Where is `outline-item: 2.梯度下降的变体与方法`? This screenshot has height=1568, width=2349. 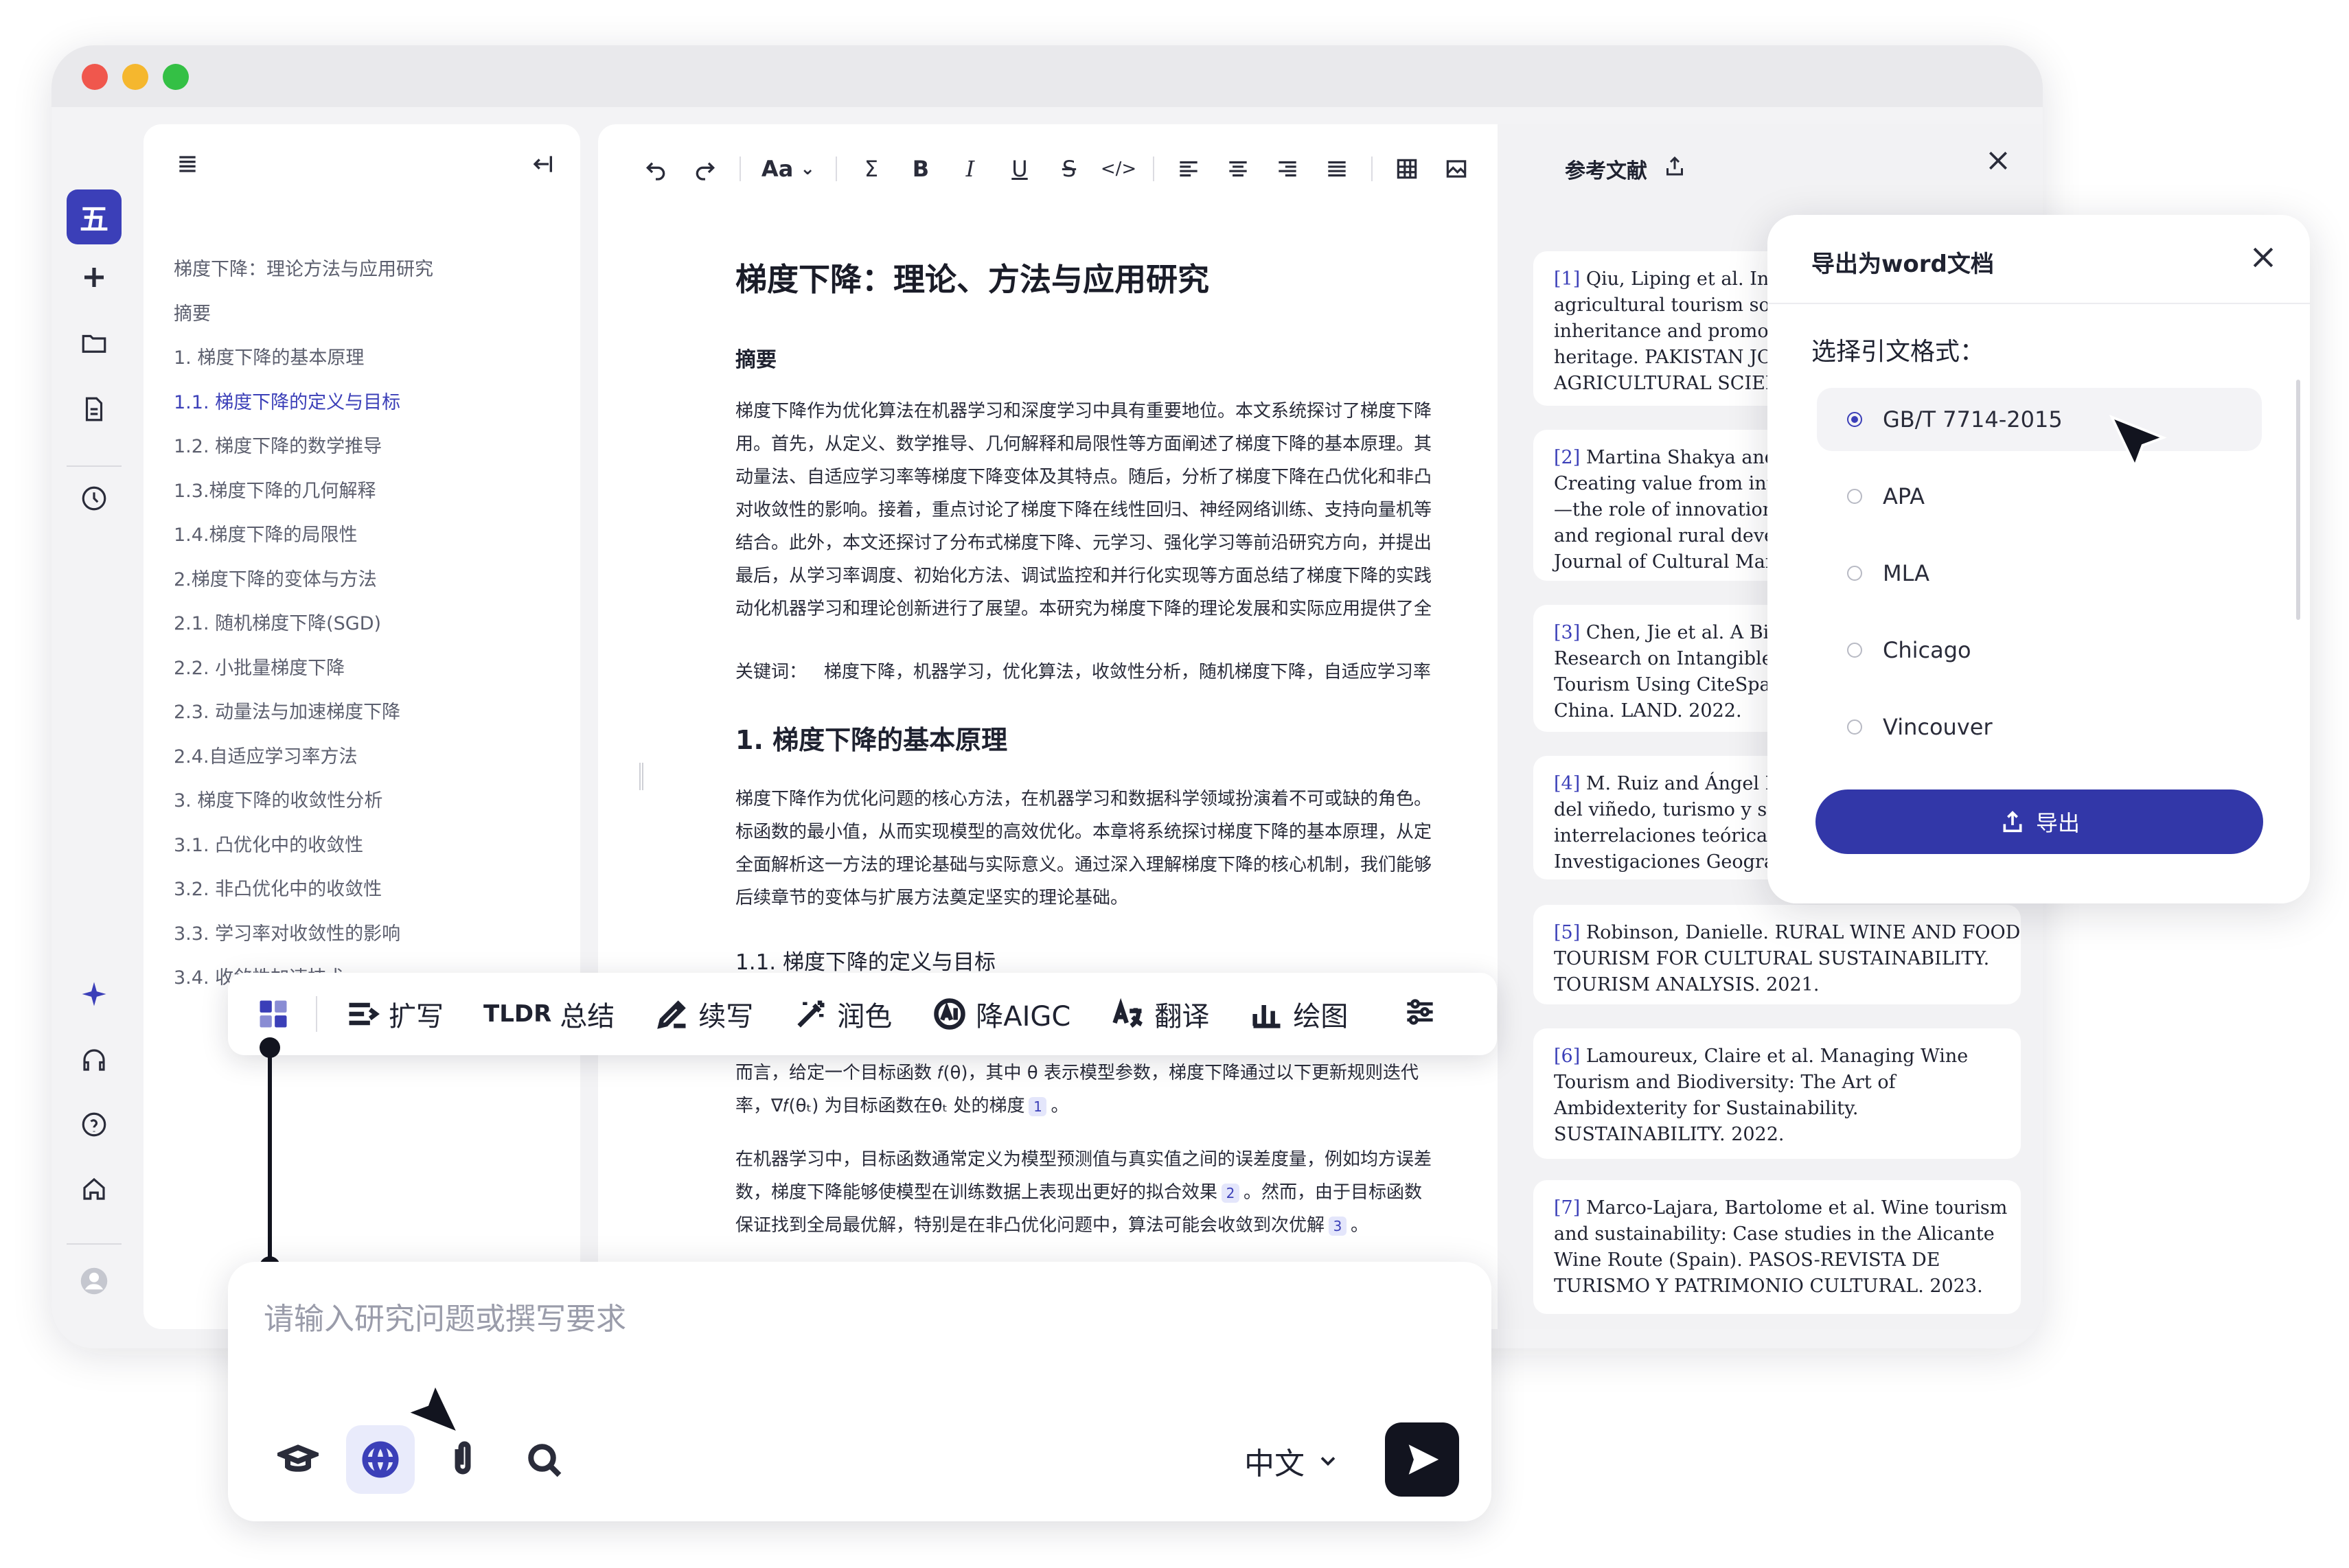
outline-item: 2.梯度下降的变体与方法 is located at coordinates (366, 580).